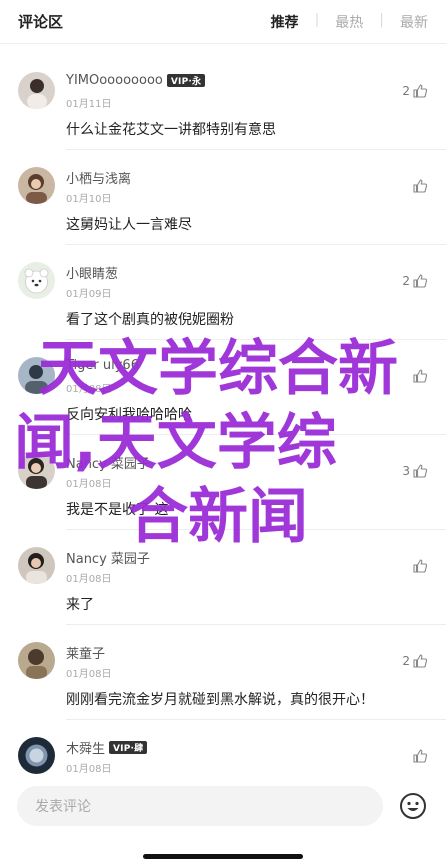 This screenshot has height=868, width=446. What do you see at coordinates (223, 672) in the screenshot?
I see `comment-item: 莱童子 01月08日 刚刚看完流金岁月就碰到黑水解说，真的很开心！ 2` at bounding box center [223, 672].